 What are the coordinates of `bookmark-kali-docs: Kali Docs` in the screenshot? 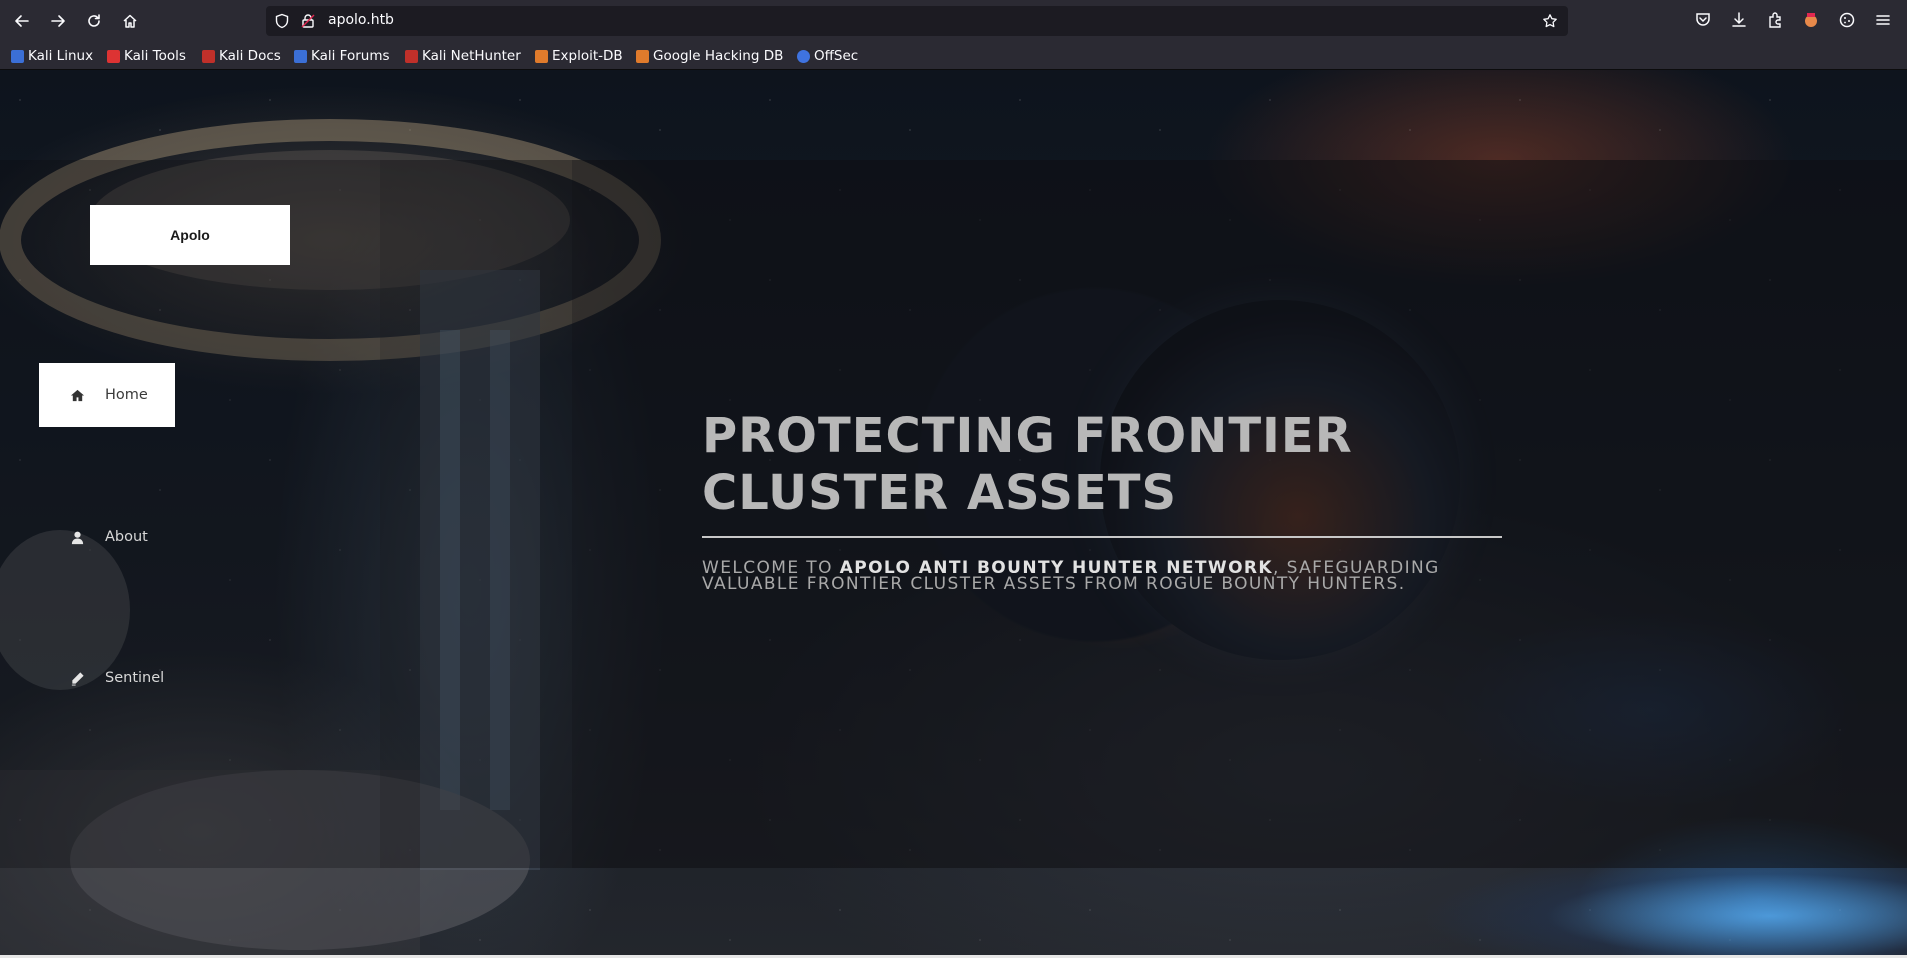 It's located at (241, 56).